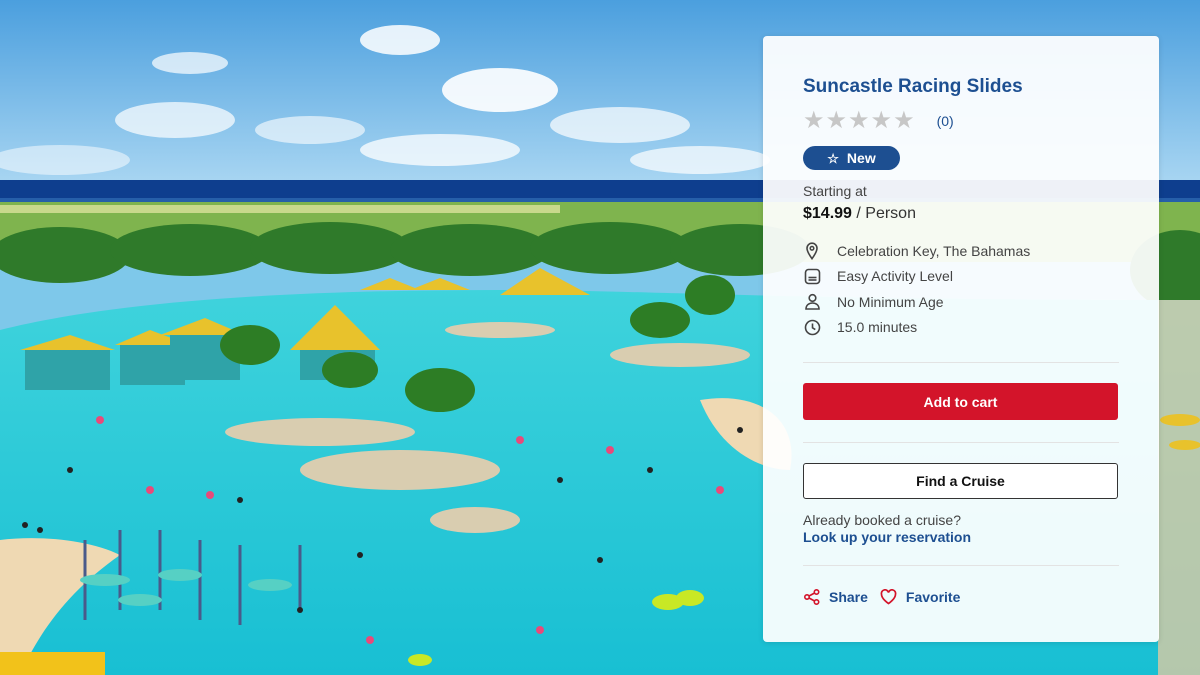  Describe the element at coordinates (913, 86) in the screenshot. I see `excursion-title: Suncastle Racing Slides` at that location.